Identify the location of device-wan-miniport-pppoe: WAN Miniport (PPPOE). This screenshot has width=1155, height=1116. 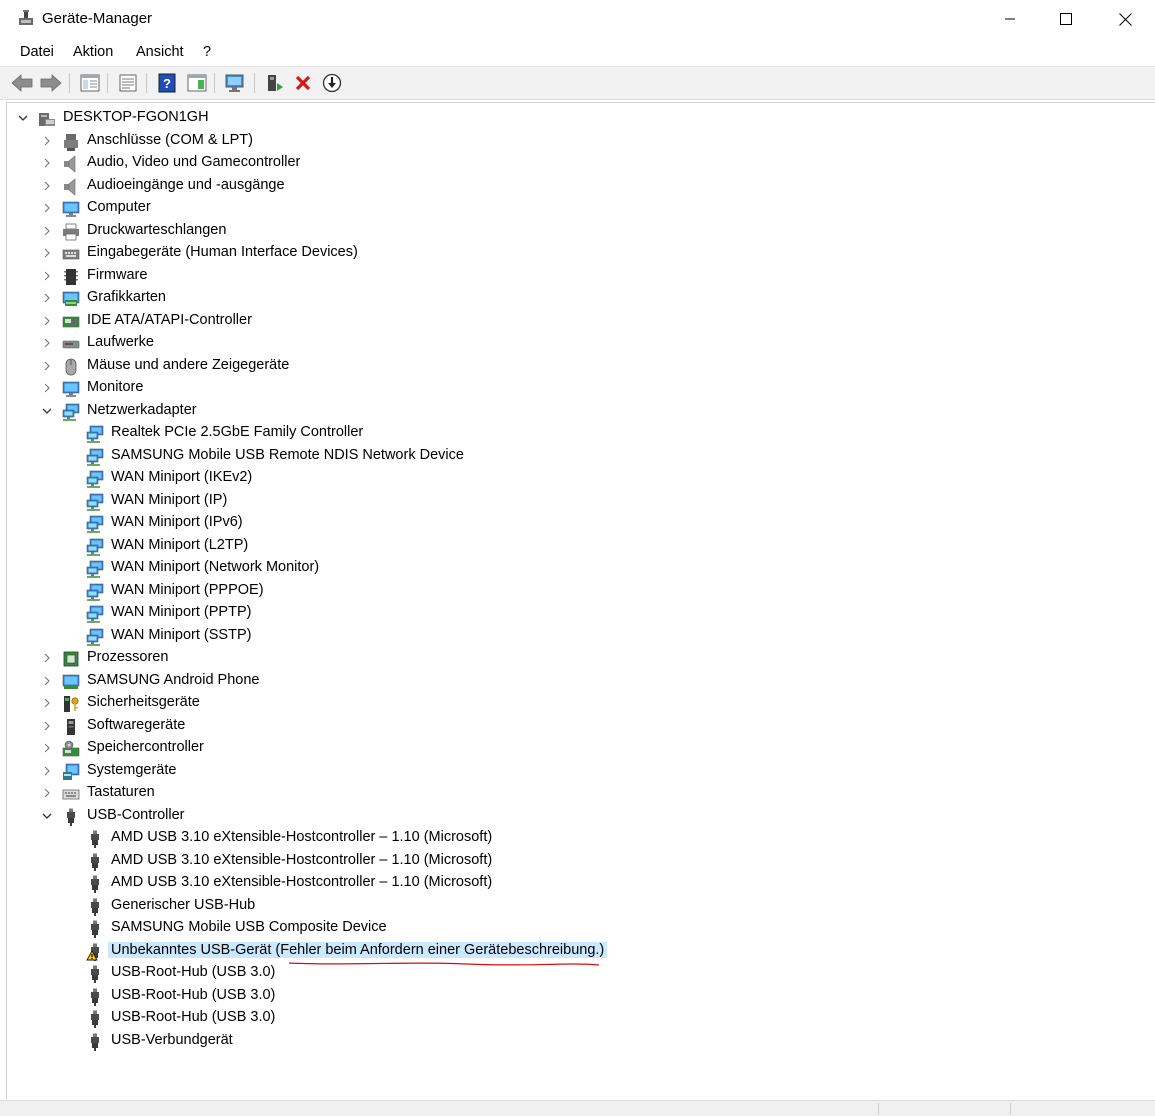
(577, 591).